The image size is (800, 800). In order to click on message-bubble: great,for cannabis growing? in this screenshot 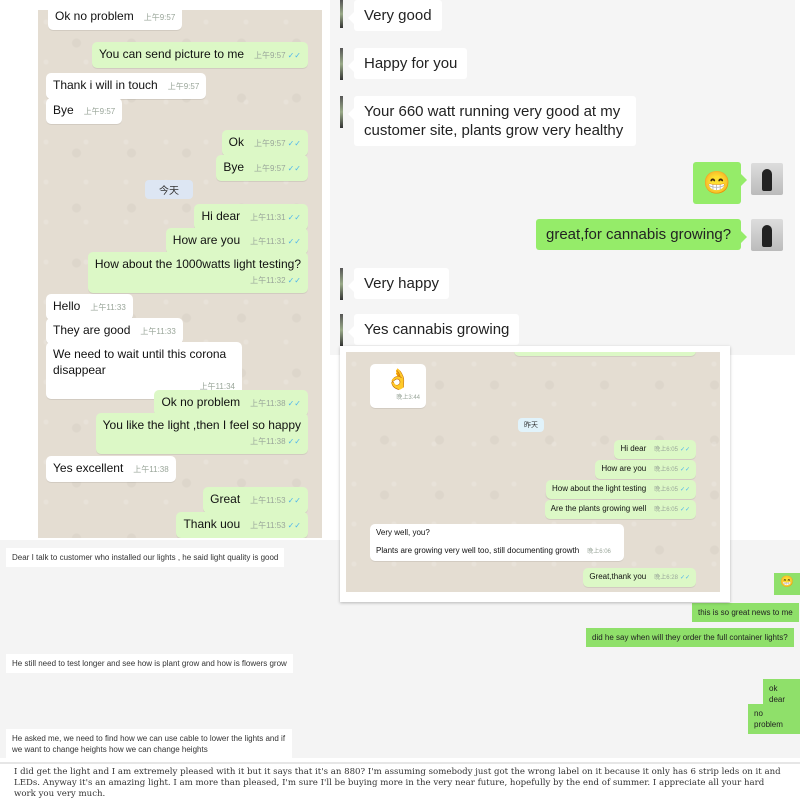, I will do `click(642, 234)`.